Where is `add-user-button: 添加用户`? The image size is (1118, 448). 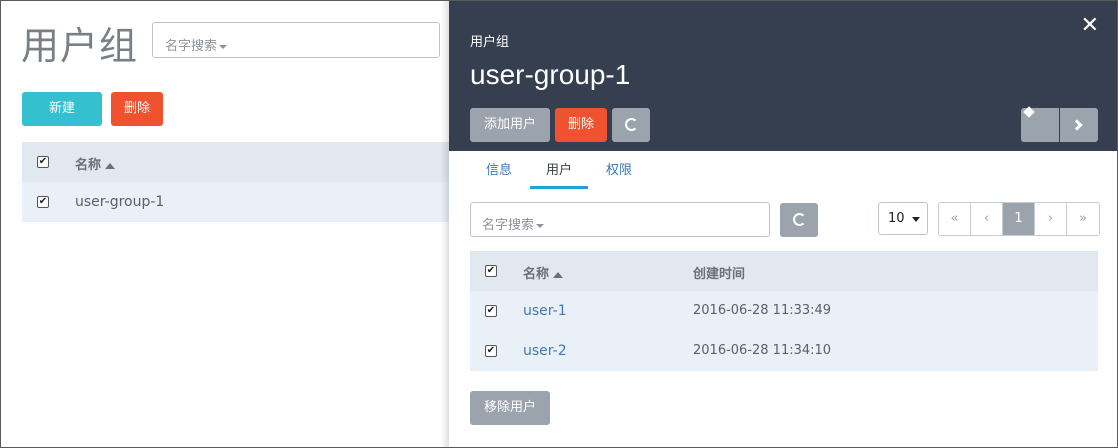 add-user-button: 添加用户 is located at coordinates (510, 125).